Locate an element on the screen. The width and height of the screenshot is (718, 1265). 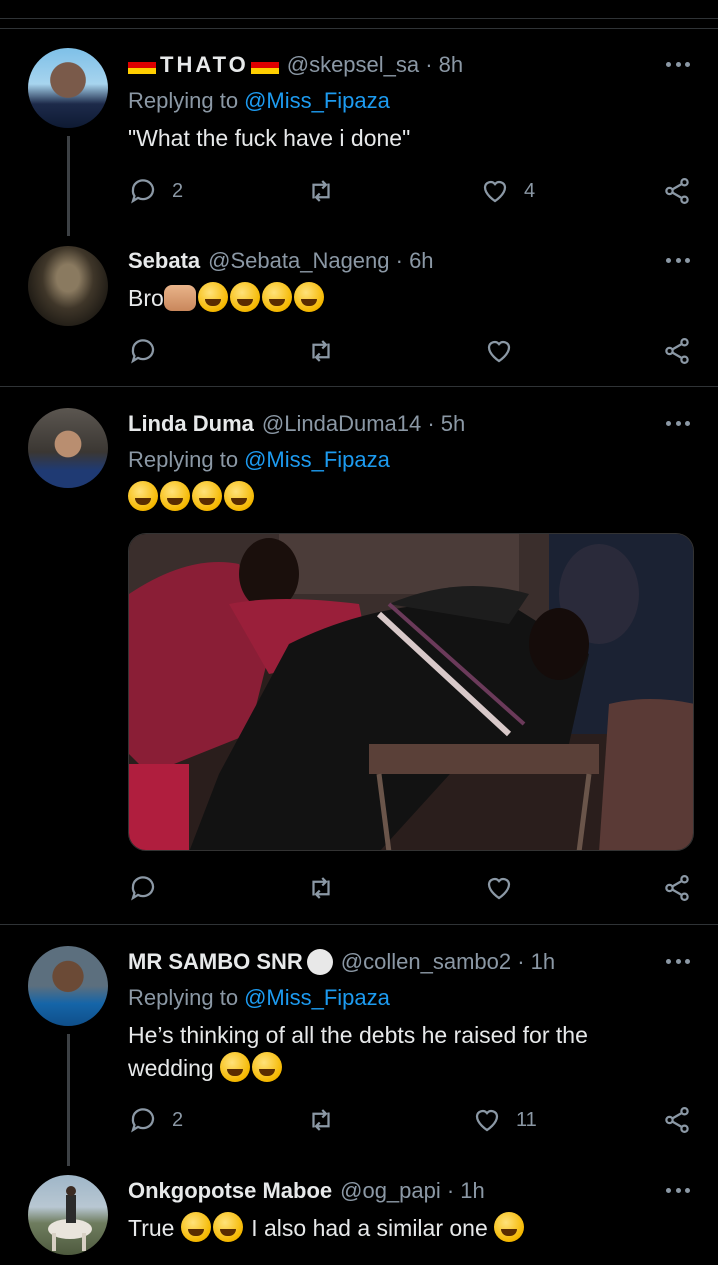
author-name: MR SAMBO SNR is located at coordinates (215, 962).